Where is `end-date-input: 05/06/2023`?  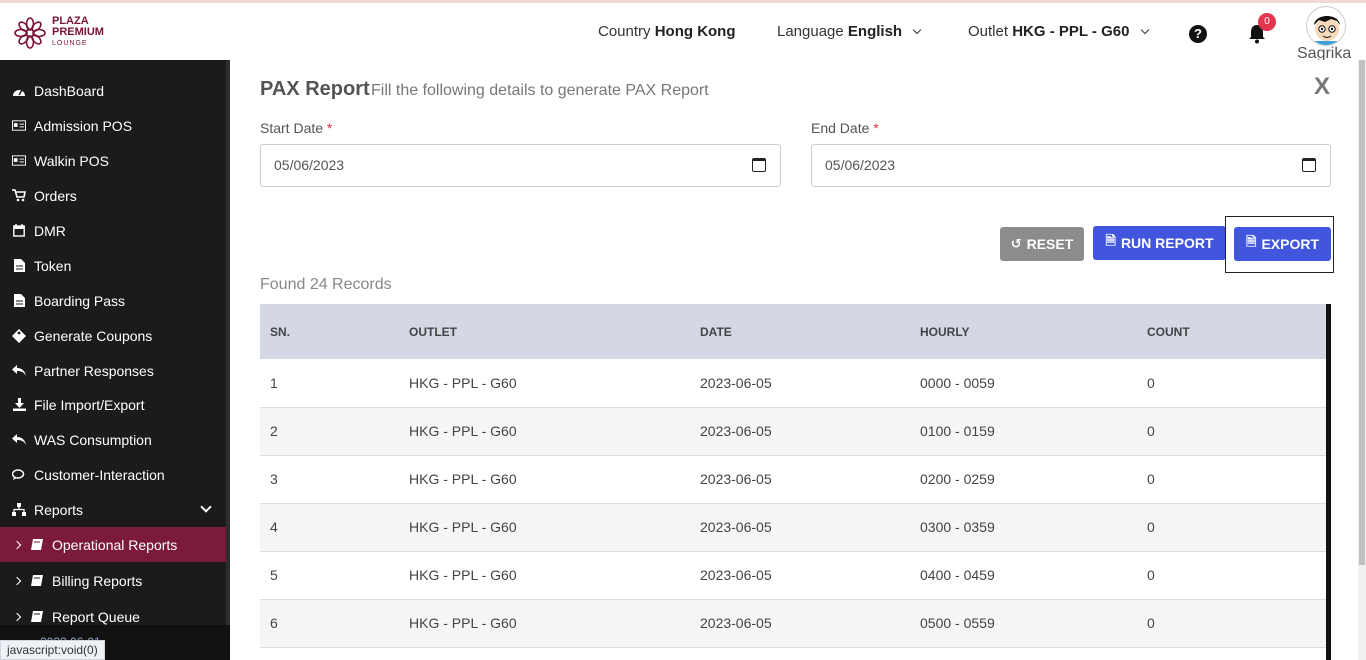
end-date-input: 05/06/2023 is located at coordinates (1071, 165).